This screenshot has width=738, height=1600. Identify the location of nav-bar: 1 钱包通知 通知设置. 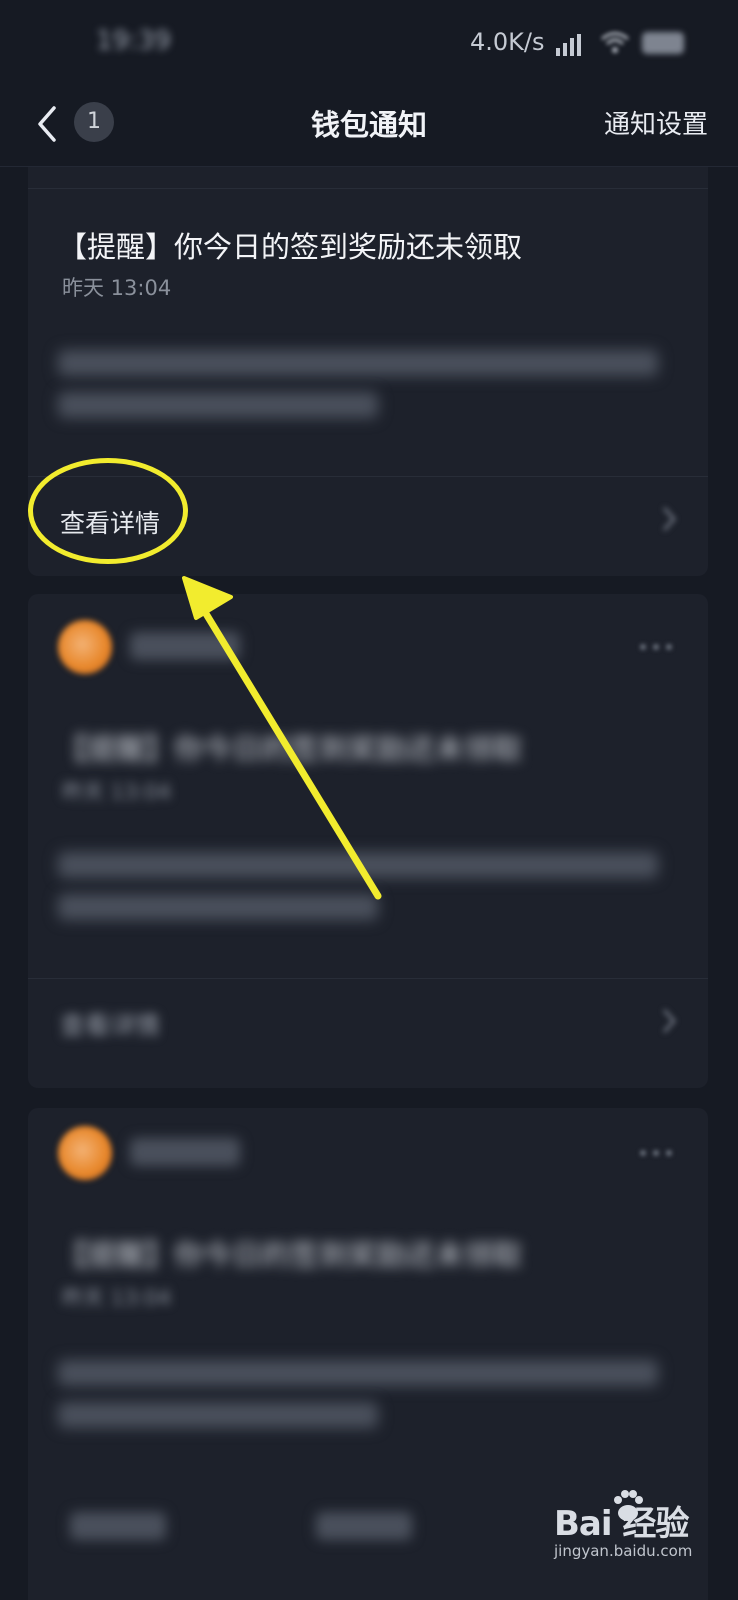
(369, 127).